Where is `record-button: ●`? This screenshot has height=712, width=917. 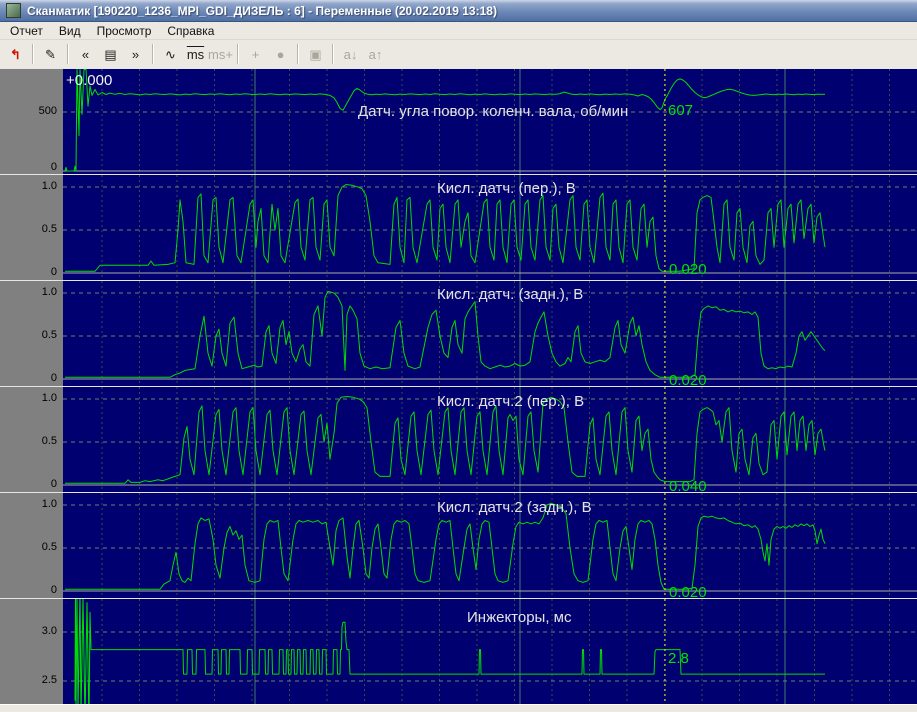 record-button: ● is located at coordinates (280, 54).